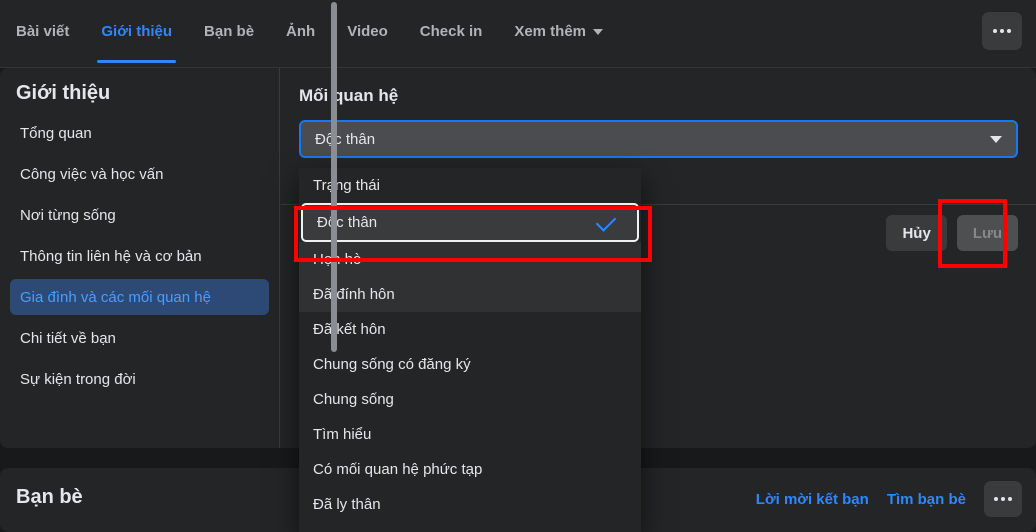  I want to click on dropdown-option-label: Chung sống có đăng ký, so click(392, 364).